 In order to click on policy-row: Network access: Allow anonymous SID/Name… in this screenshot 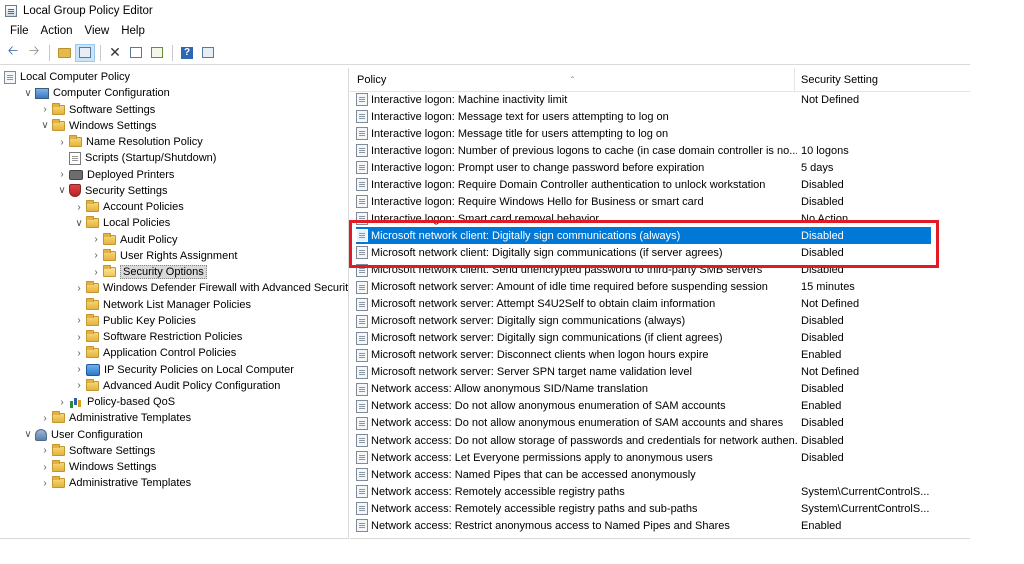, I will do `click(643, 389)`.